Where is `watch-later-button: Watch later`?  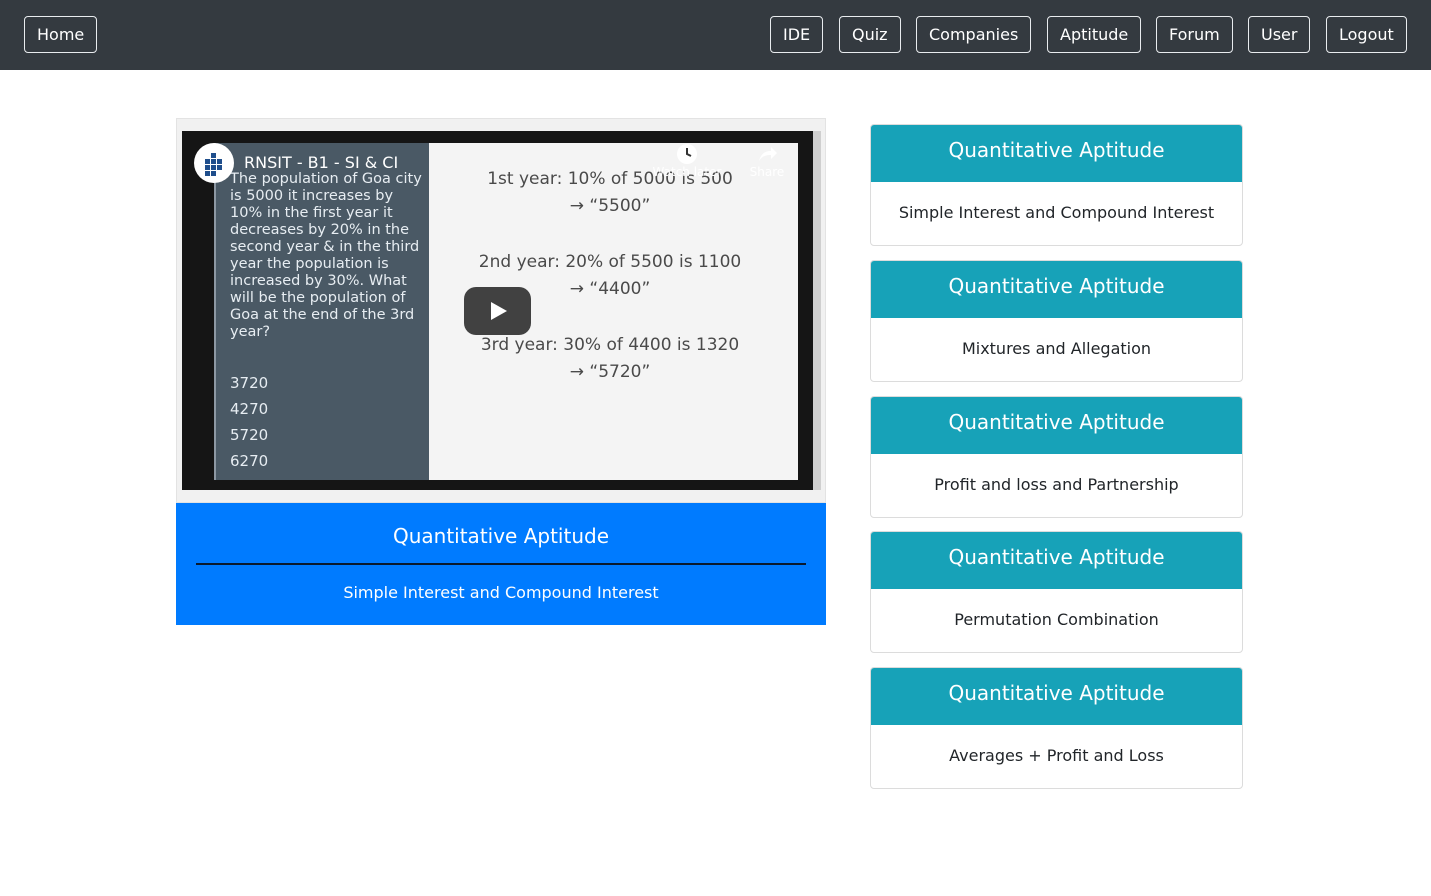
watch-later-button: Watch later is located at coordinates (687, 161).